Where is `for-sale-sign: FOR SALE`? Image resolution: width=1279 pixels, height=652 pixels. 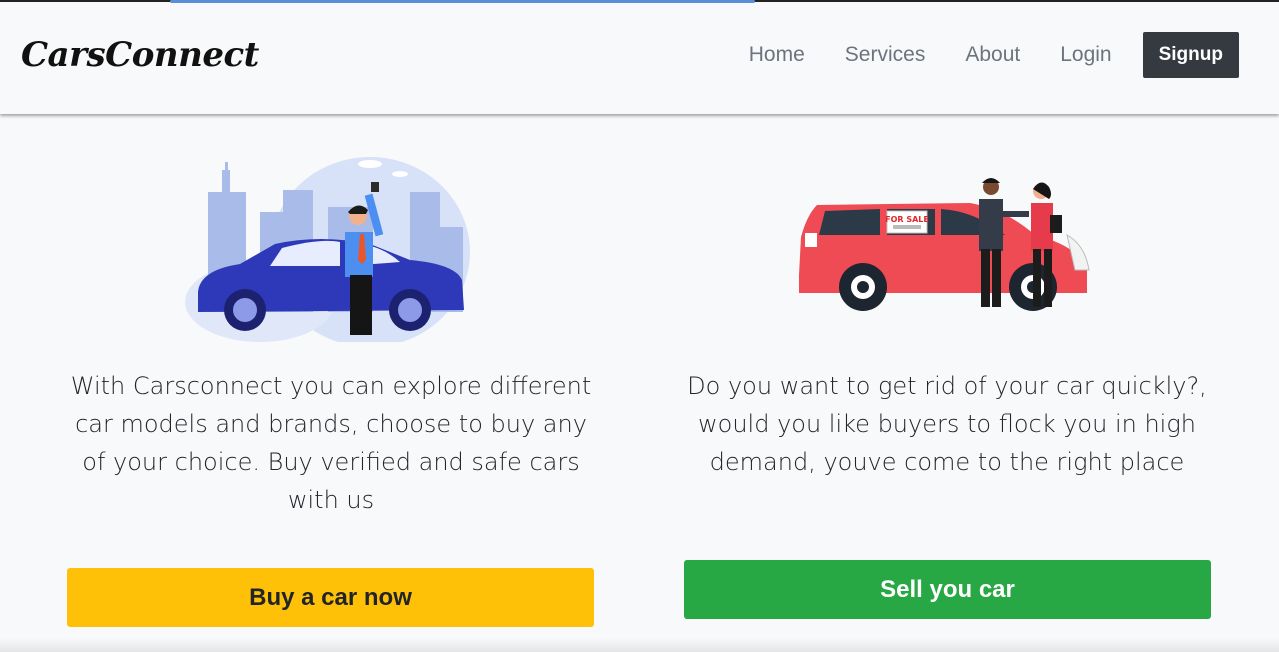 for-sale-sign: FOR SALE is located at coordinates (907, 219).